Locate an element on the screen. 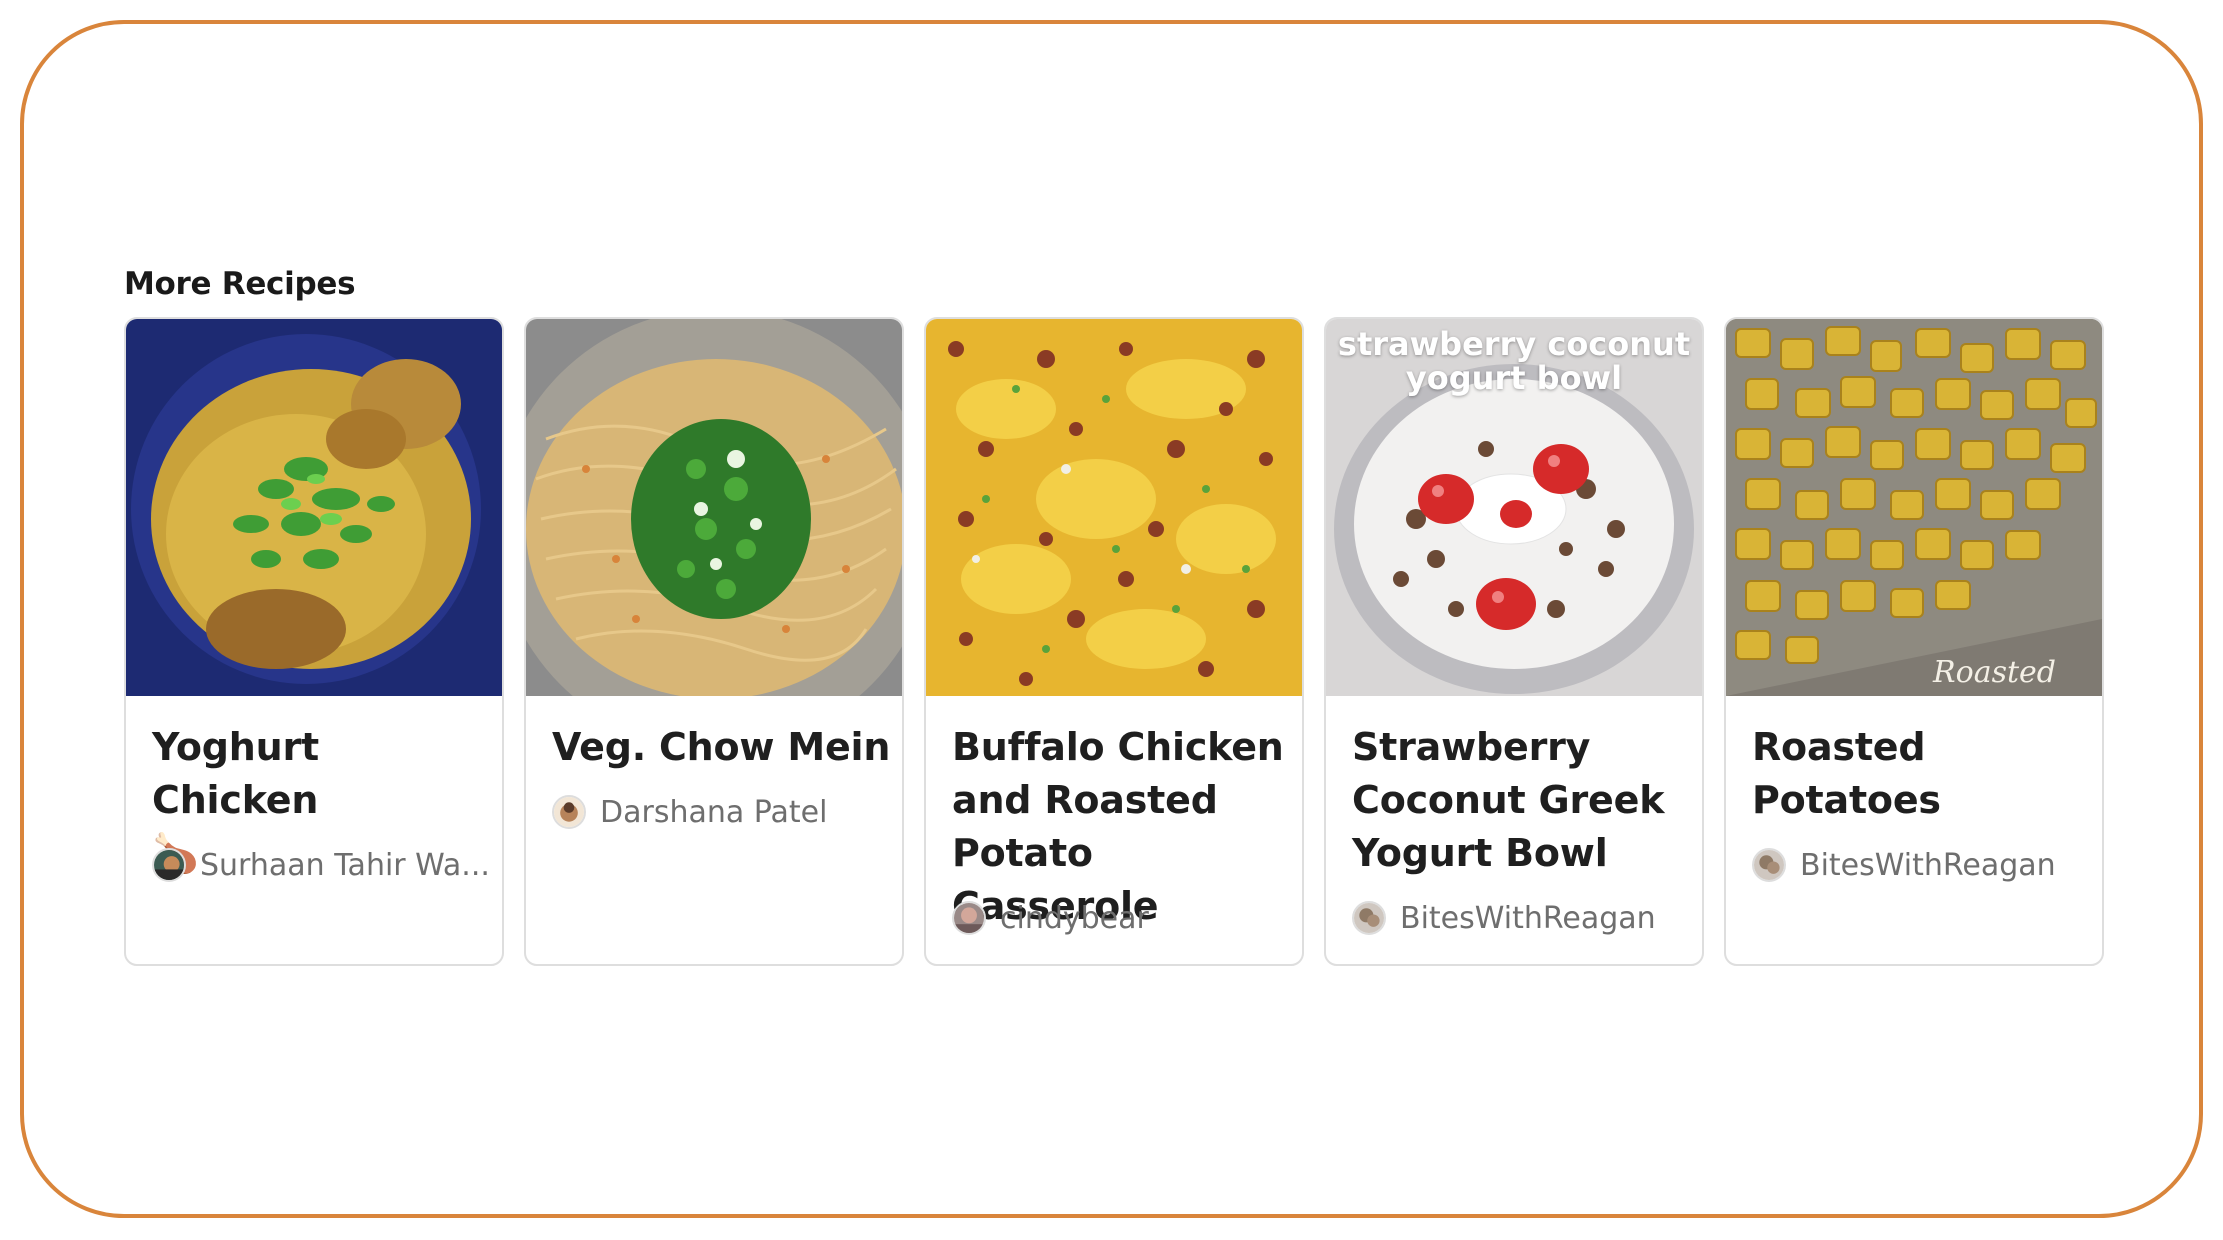  section-title: More Recipes is located at coordinates (240, 284).